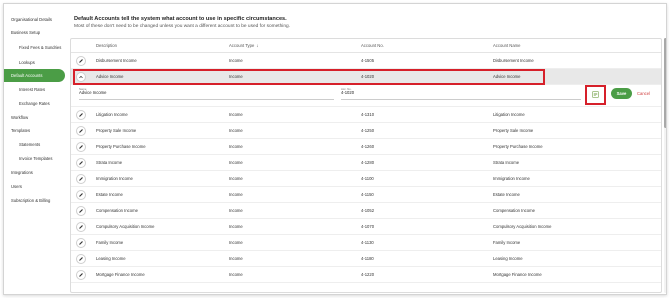 This screenshot has width=670, height=298. What do you see at coordinates (665, 83) in the screenshot?
I see `table-scrollbar-thumb` at bounding box center [665, 83].